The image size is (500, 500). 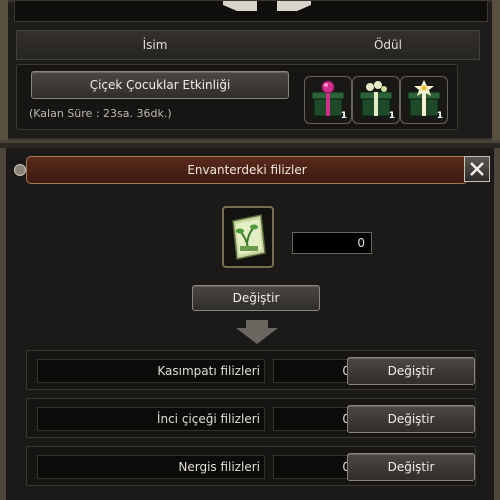 What do you see at coordinates (20, 170) in the screenshot?
I see `pin-icon` at bounding box center [20, 170].